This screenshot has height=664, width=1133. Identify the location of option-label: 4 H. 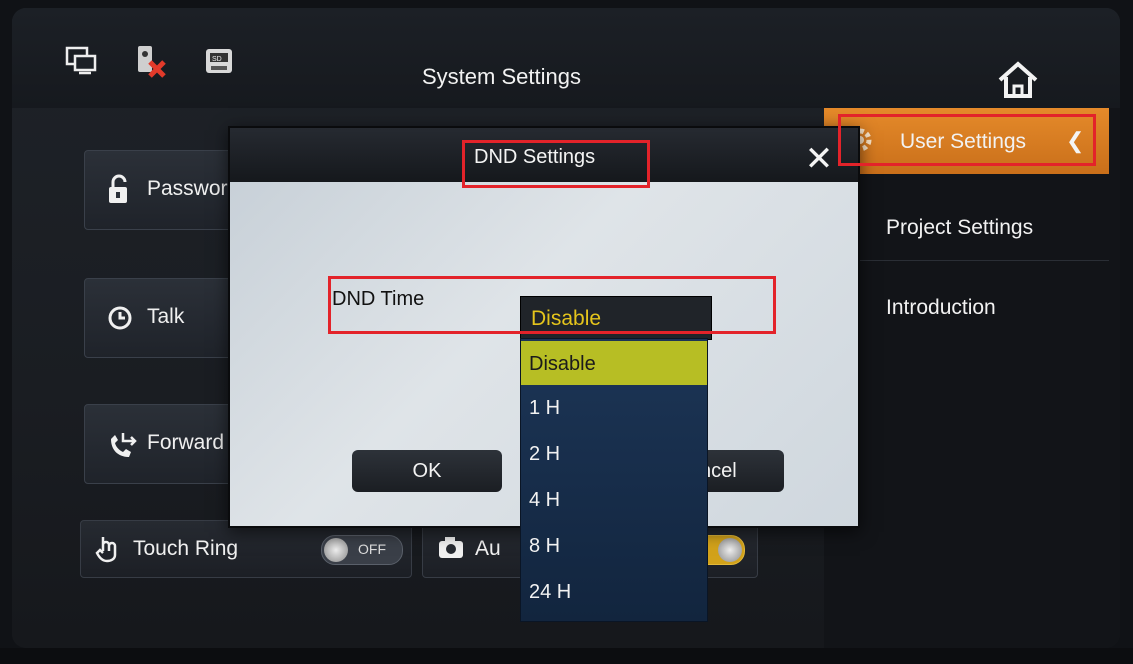
(545, 500).